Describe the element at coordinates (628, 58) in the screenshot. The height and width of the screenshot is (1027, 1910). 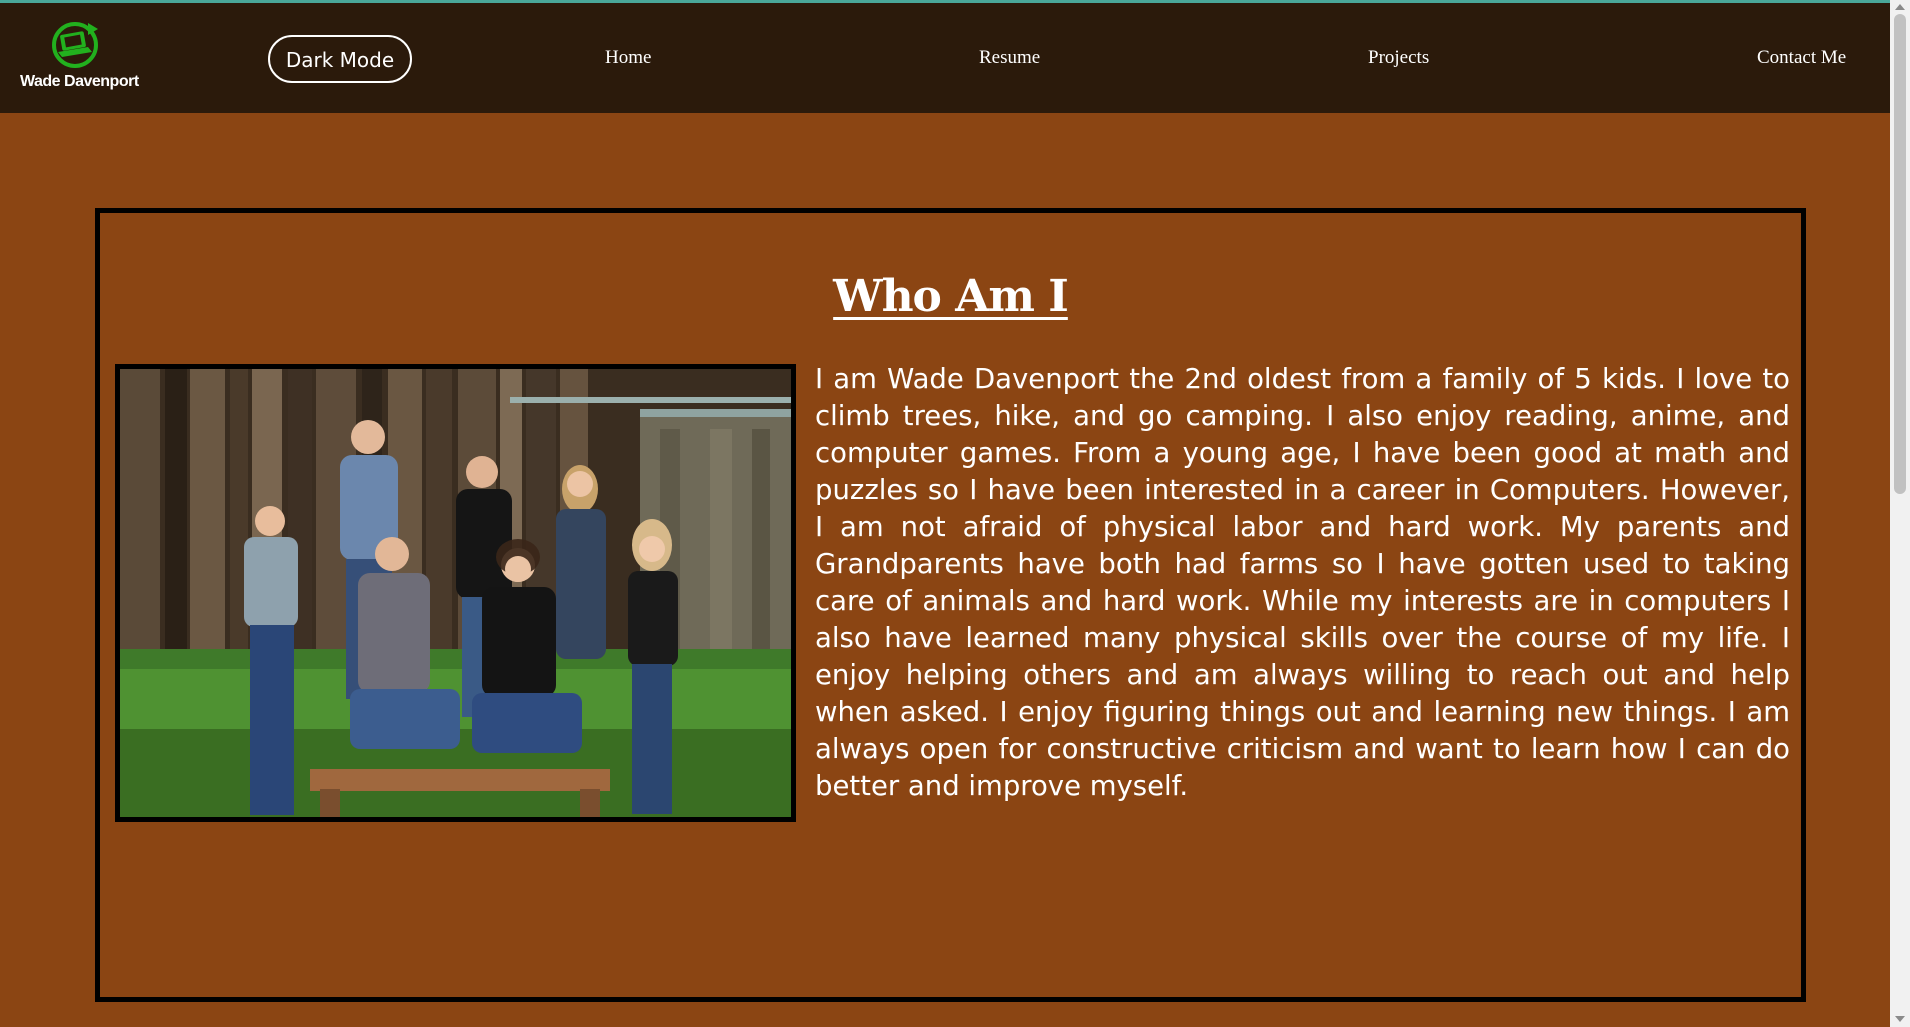
I see `nav-link-home: Home` at that location.